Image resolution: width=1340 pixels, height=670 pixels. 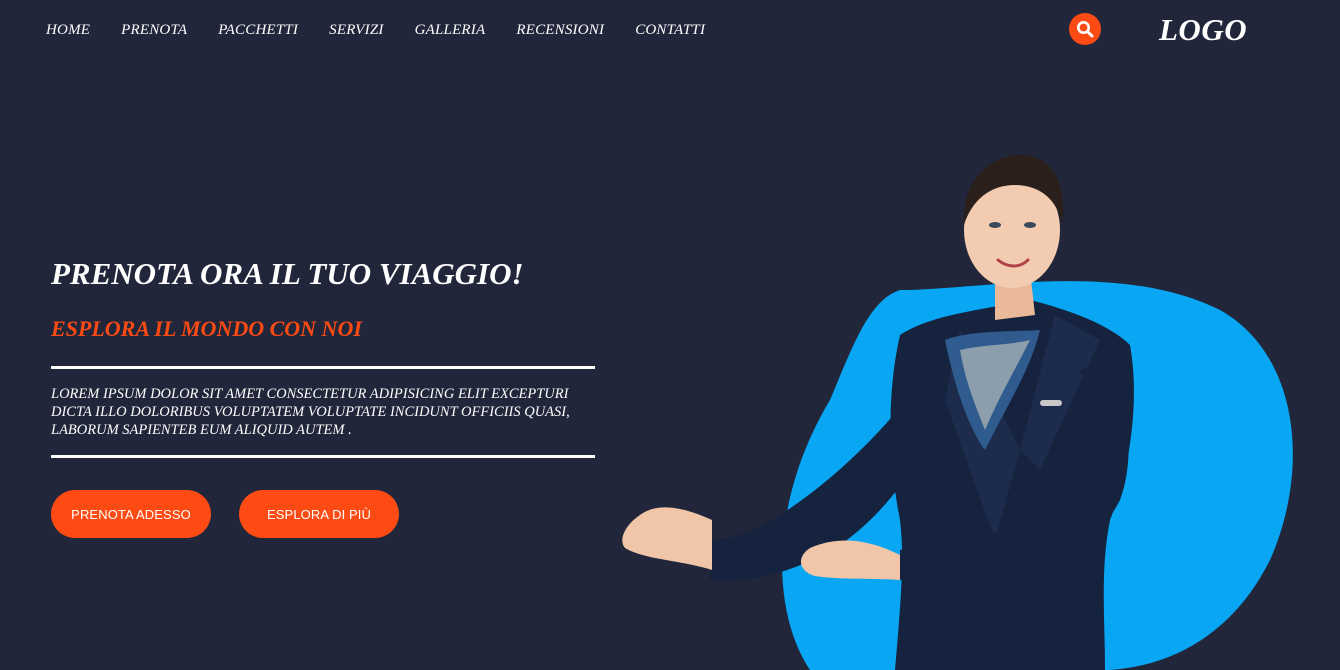 What do you see at coordinates (323, 367) in the screenshot?
I see `divider-top` at bounding box center [323, 367].